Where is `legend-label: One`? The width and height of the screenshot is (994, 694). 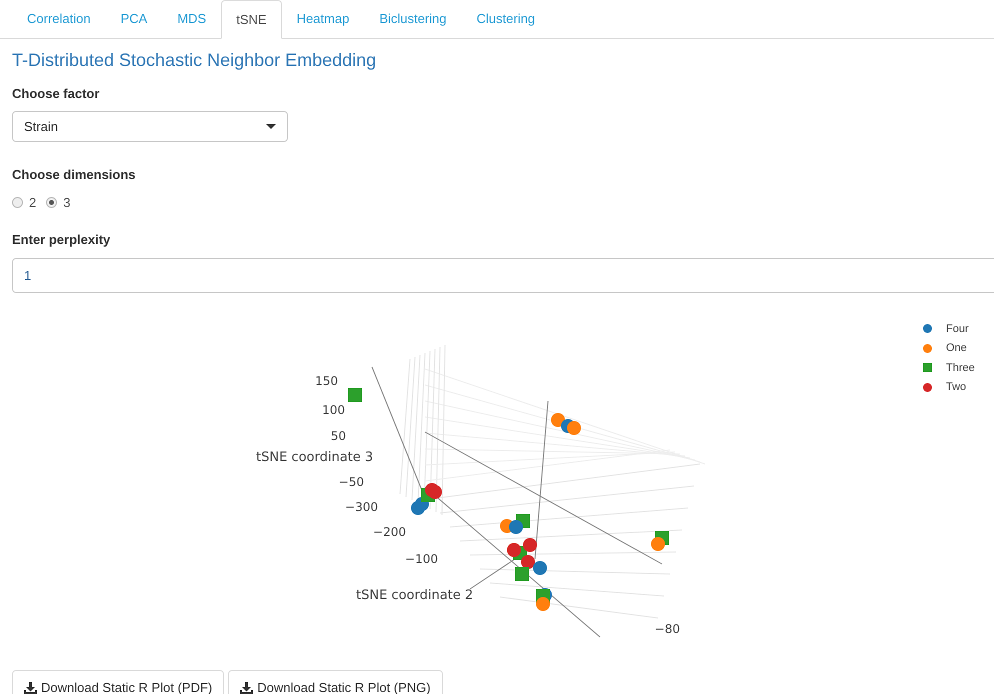
legend-label: One is located at coordinates (957, 348).